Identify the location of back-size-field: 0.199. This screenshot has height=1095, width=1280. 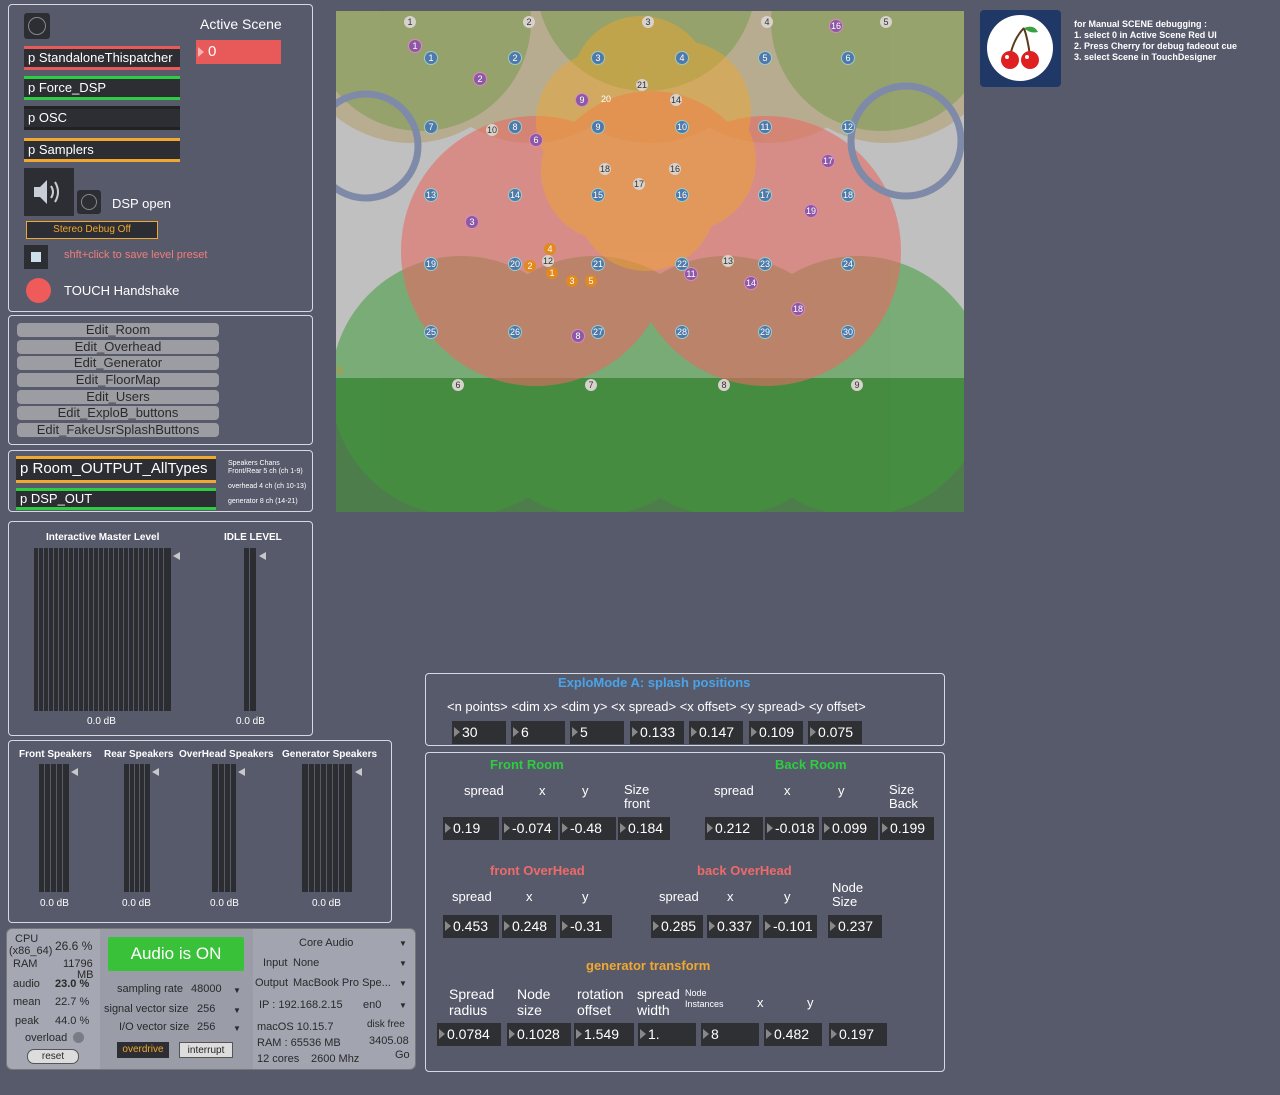
(907, 828).